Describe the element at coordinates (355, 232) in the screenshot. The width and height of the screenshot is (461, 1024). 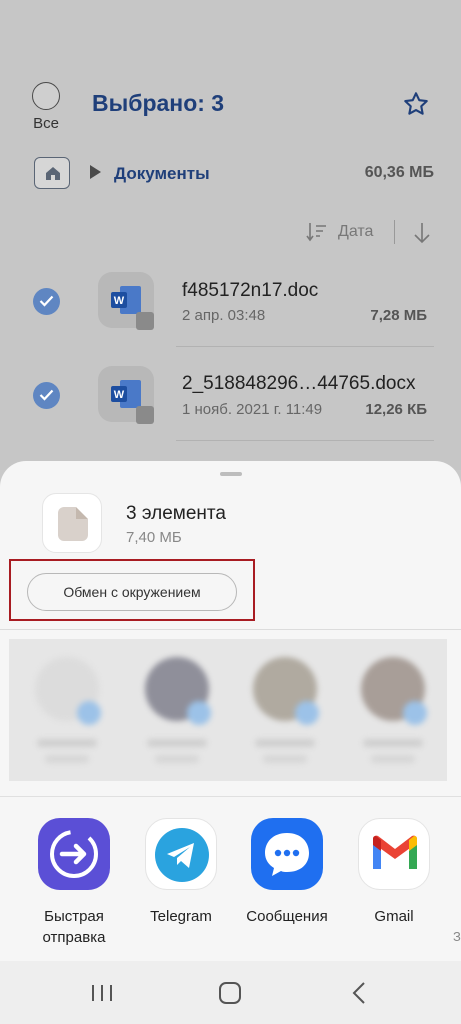
I see `sort-label: Дата` at that location.